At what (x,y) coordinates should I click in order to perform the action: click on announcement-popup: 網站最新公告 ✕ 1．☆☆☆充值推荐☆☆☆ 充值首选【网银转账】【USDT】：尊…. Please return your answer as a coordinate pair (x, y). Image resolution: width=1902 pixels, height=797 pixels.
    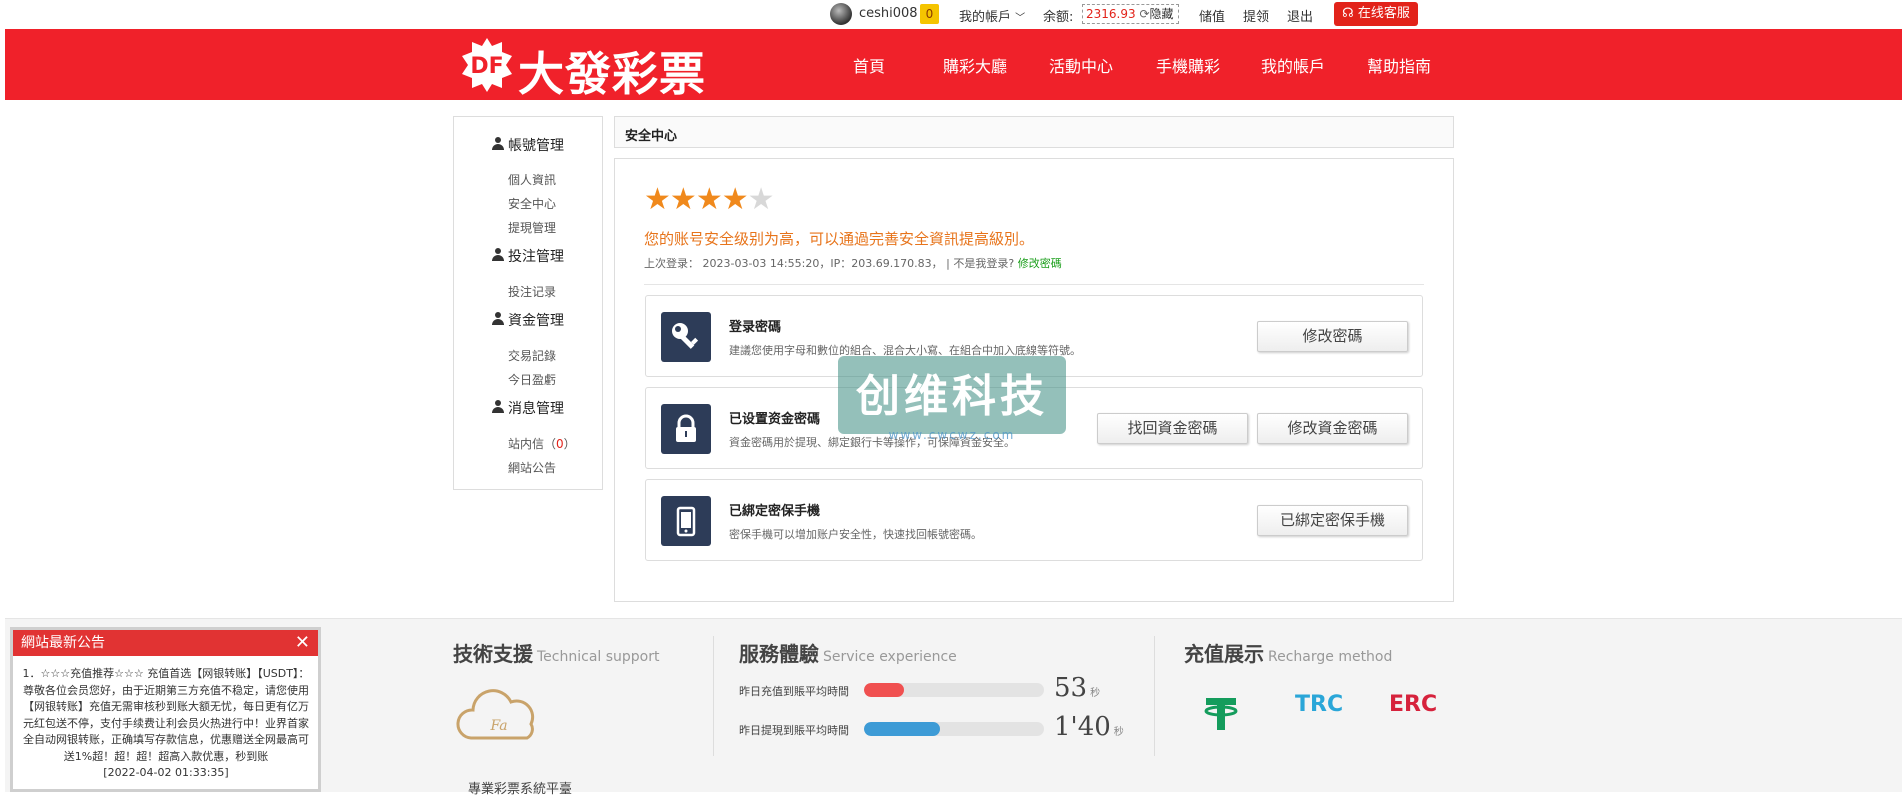
    Looking at the image, I should click on (165, 709).